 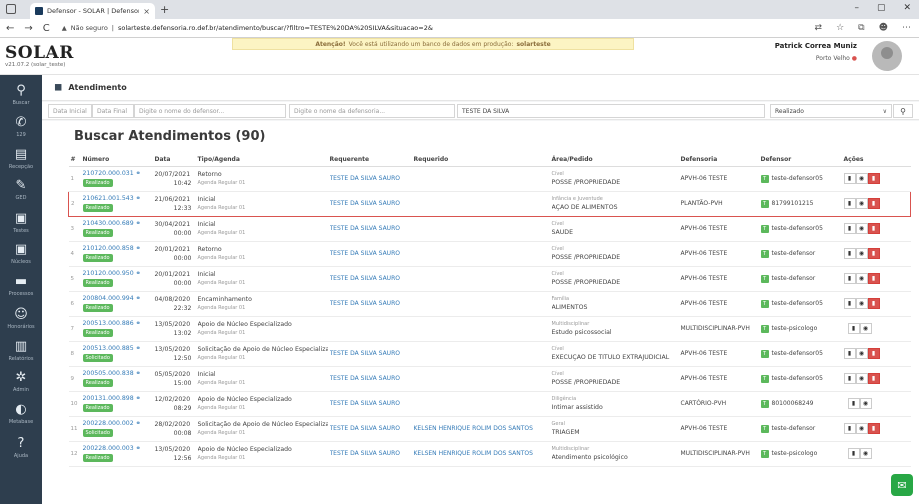 I want to click on atendimento-number-link: 200505.000.838 ⚭, so click(x=118, y=373).